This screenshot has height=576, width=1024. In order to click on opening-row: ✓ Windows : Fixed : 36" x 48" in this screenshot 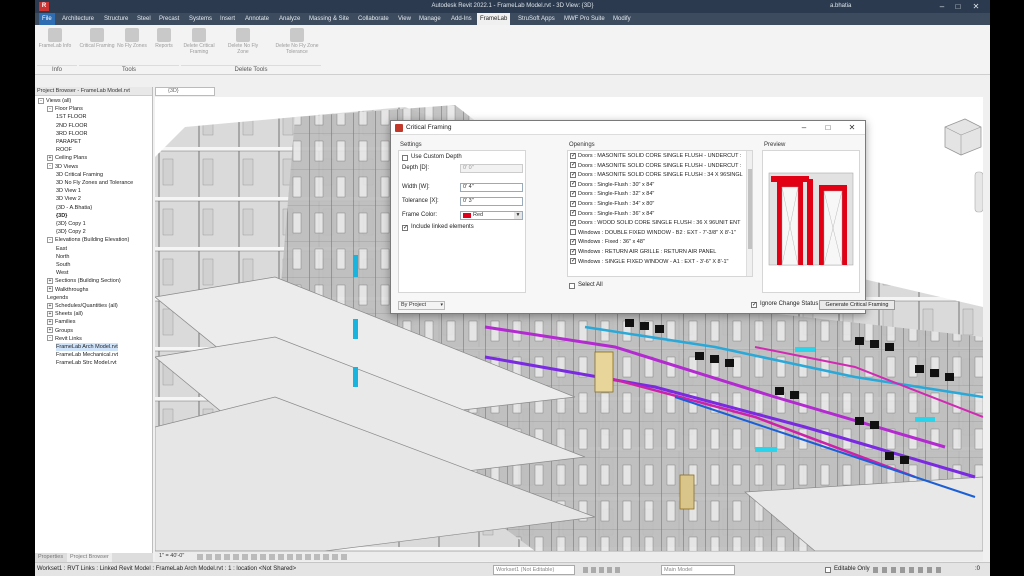, I will do `click(657, 242)`.